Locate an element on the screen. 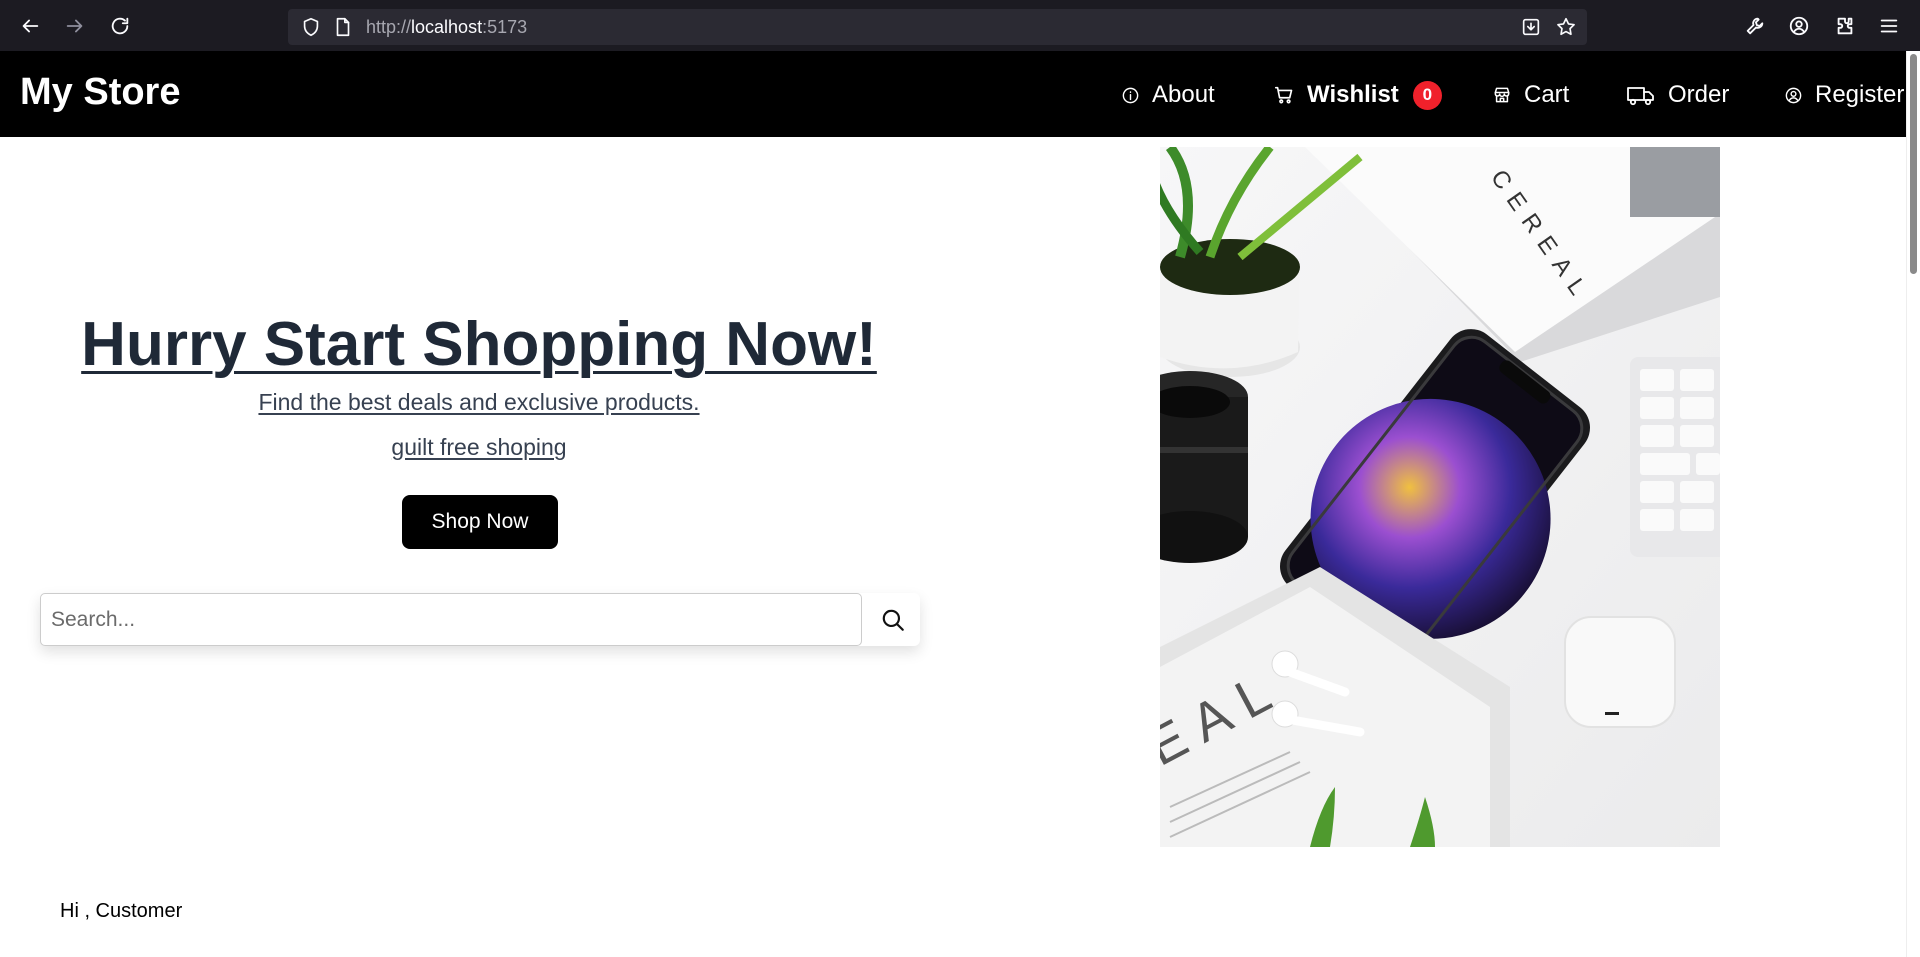 This screenshot has height=957, width=1920. reload-button is located at coordinates (120, 26).